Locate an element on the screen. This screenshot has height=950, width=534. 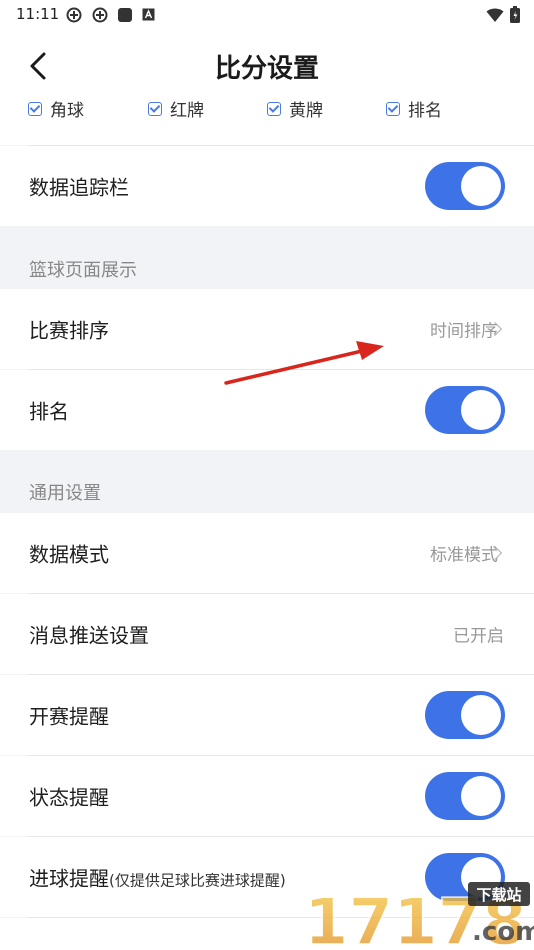
annotation-arrow is located at coordinates (304, 363).